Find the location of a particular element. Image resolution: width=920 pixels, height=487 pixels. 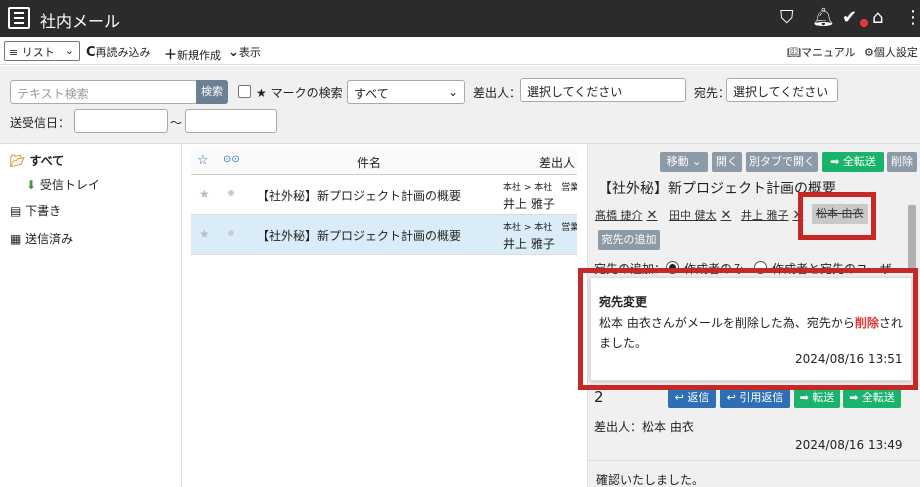

recipient-chip: 田中 健太 ✕ is located at coordinates (700, 216).